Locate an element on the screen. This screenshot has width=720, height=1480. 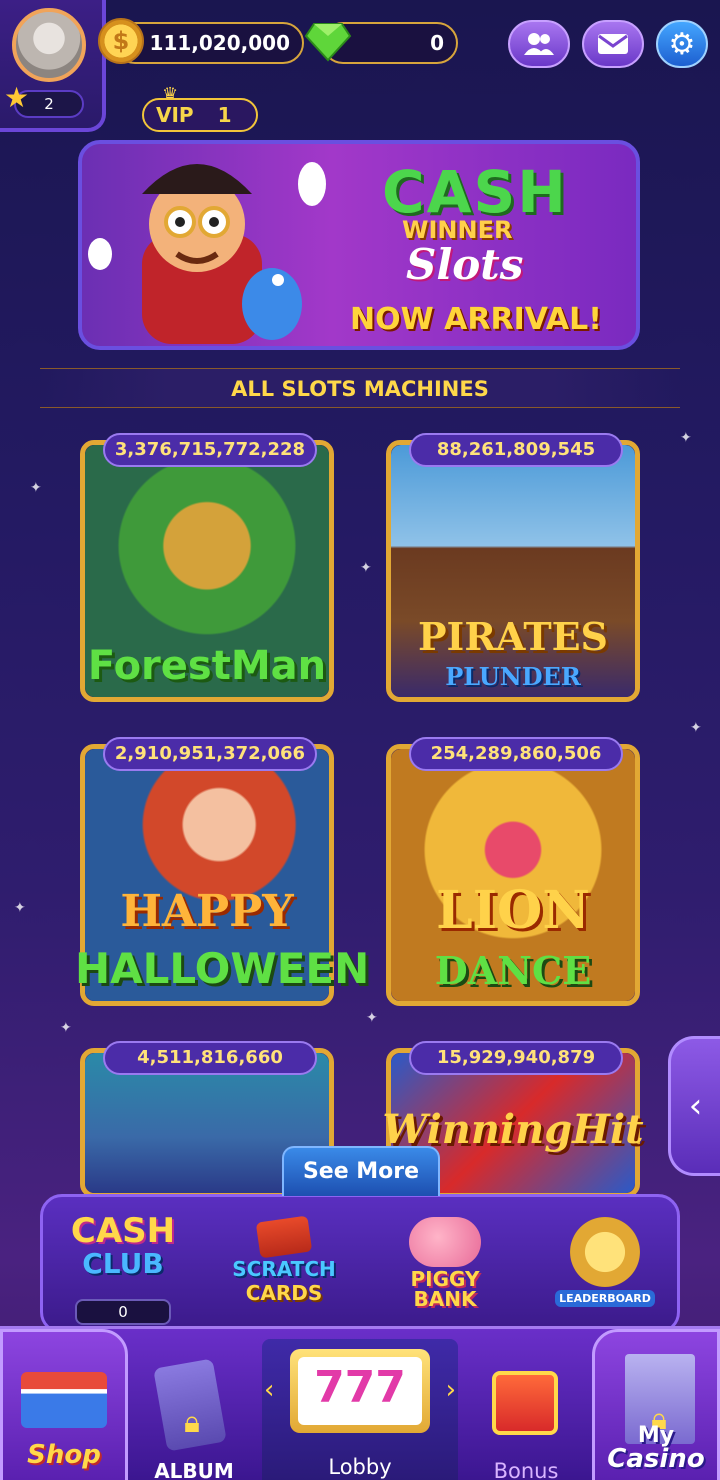
jackpot-amount: 4,511,816,660 is located at coordinates (210, 1058).